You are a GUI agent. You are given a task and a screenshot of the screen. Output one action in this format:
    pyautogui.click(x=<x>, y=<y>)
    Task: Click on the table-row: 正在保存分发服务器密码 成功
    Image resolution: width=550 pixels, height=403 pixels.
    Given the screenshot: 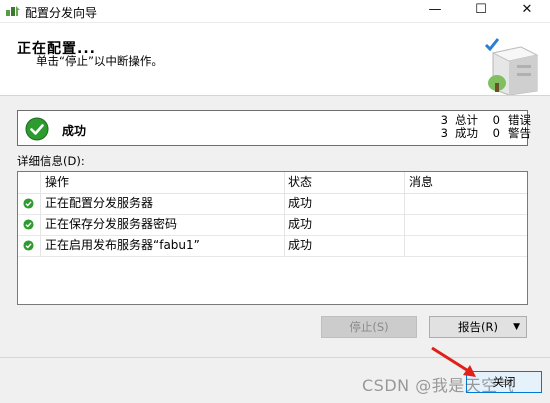 What is the action you would take?
    pyautogui.click(x=272, y=225)
    